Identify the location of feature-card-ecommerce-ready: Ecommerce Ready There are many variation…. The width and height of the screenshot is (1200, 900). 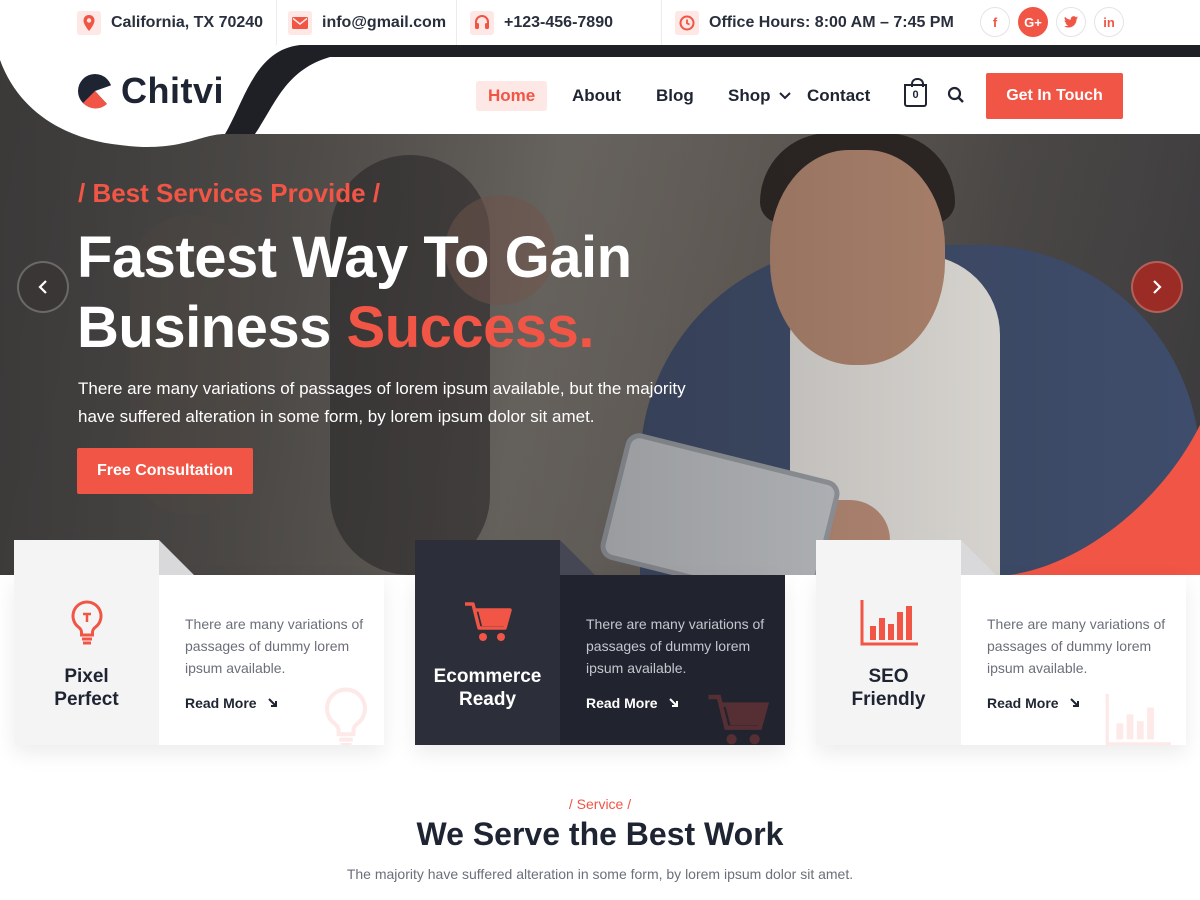
(600, 642).